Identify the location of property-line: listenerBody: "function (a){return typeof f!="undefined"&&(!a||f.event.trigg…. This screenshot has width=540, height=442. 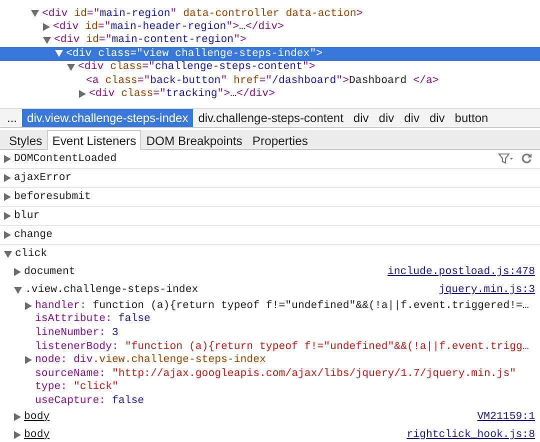
(282, 346).